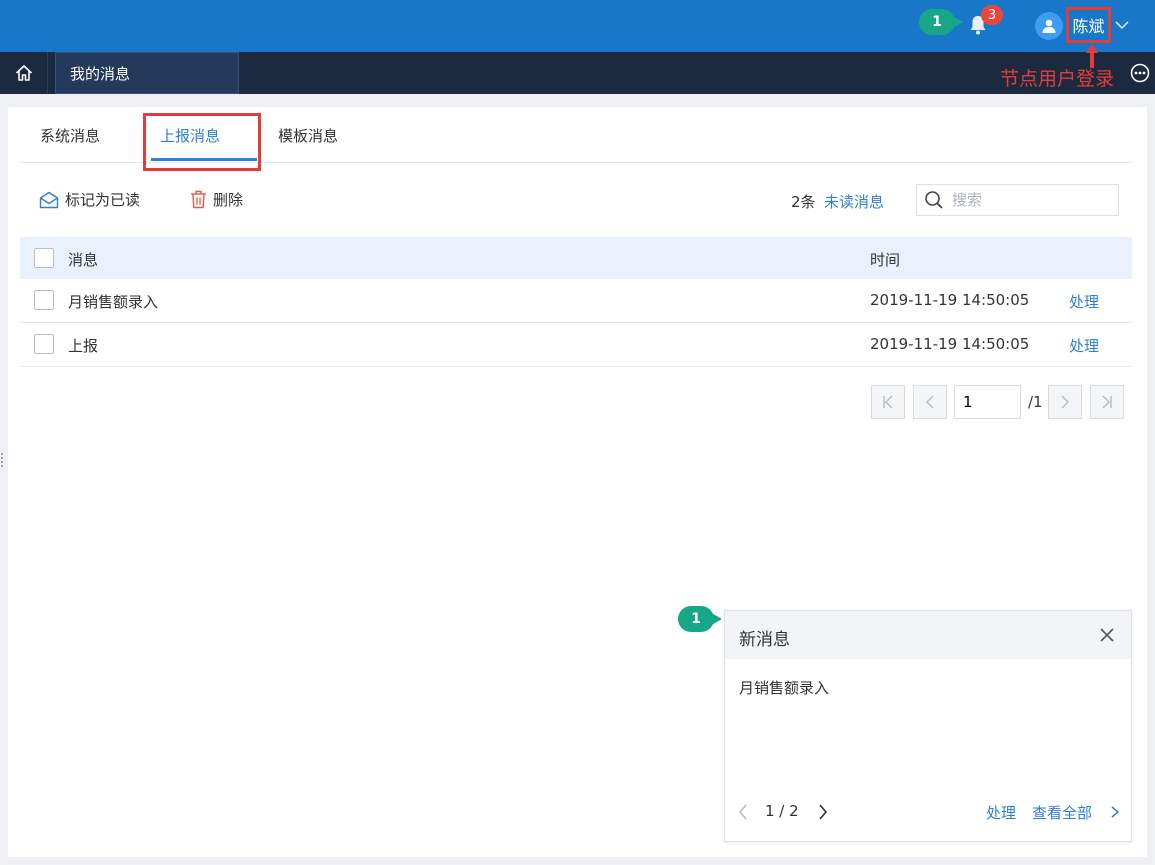 This screenshot has height=865, width=1155. What do you see at coordinates (764, 640) in the screenshot?
I see `popup-title: 新消息` at bounding box center [764, 640].